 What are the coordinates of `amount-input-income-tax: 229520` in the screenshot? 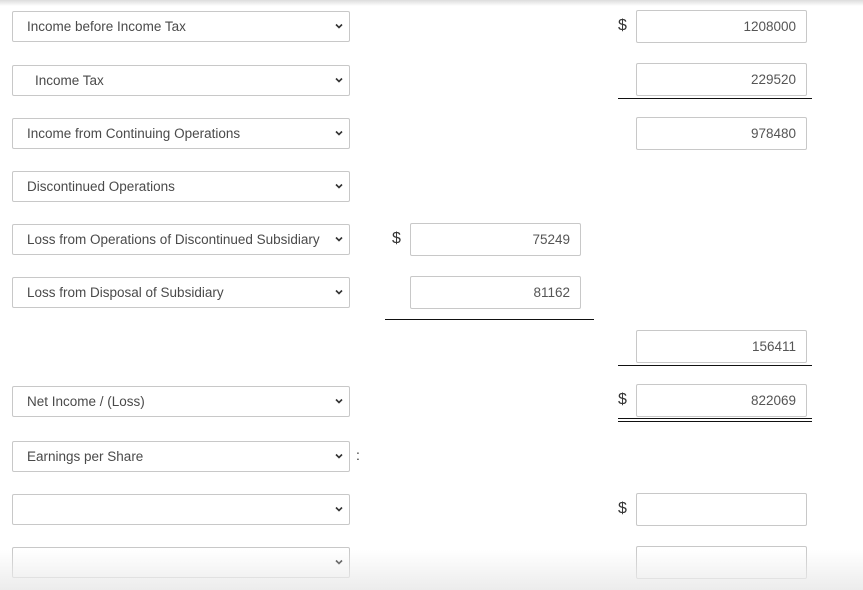 It's located at (721, 79).